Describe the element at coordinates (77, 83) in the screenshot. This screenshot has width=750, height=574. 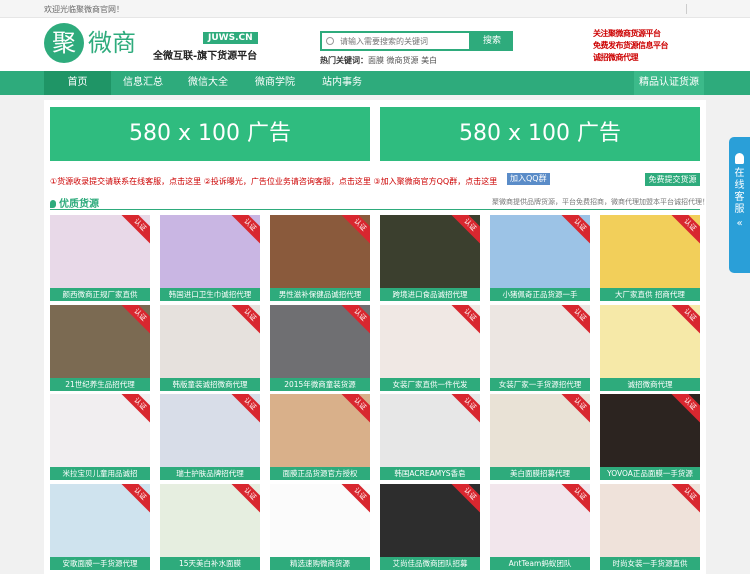
I see `nav-home: 首页` at that location.